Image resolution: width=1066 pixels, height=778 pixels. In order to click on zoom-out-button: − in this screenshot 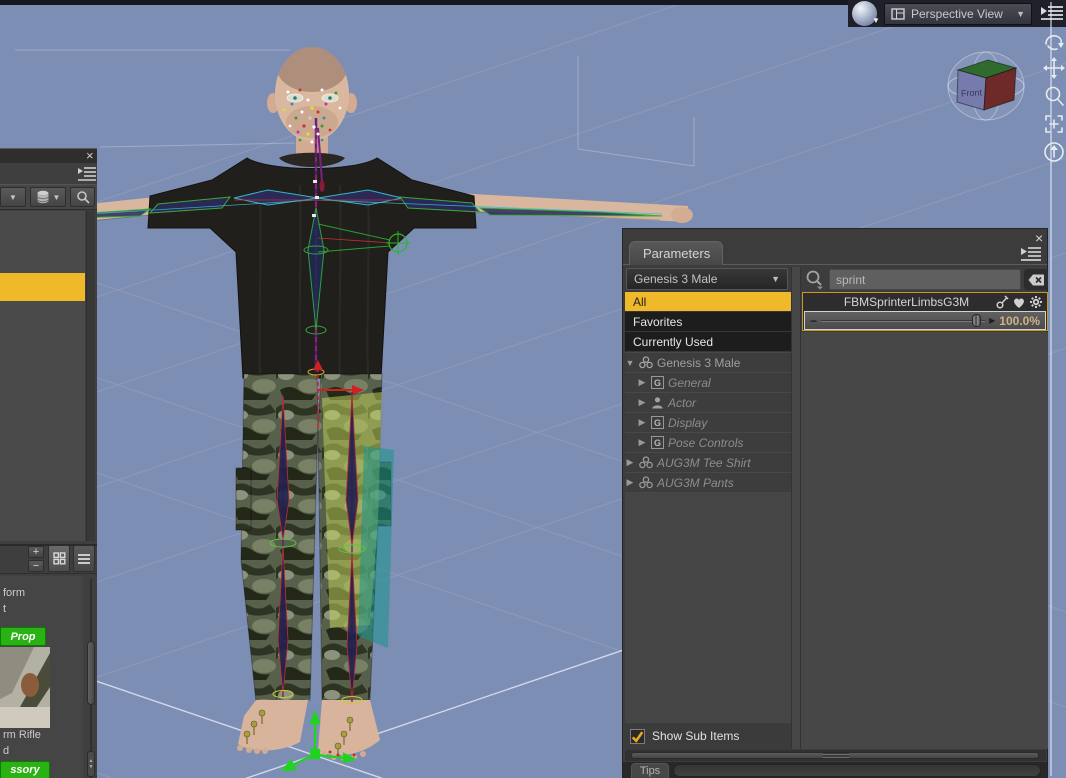, I will do `click(36, 566)`.